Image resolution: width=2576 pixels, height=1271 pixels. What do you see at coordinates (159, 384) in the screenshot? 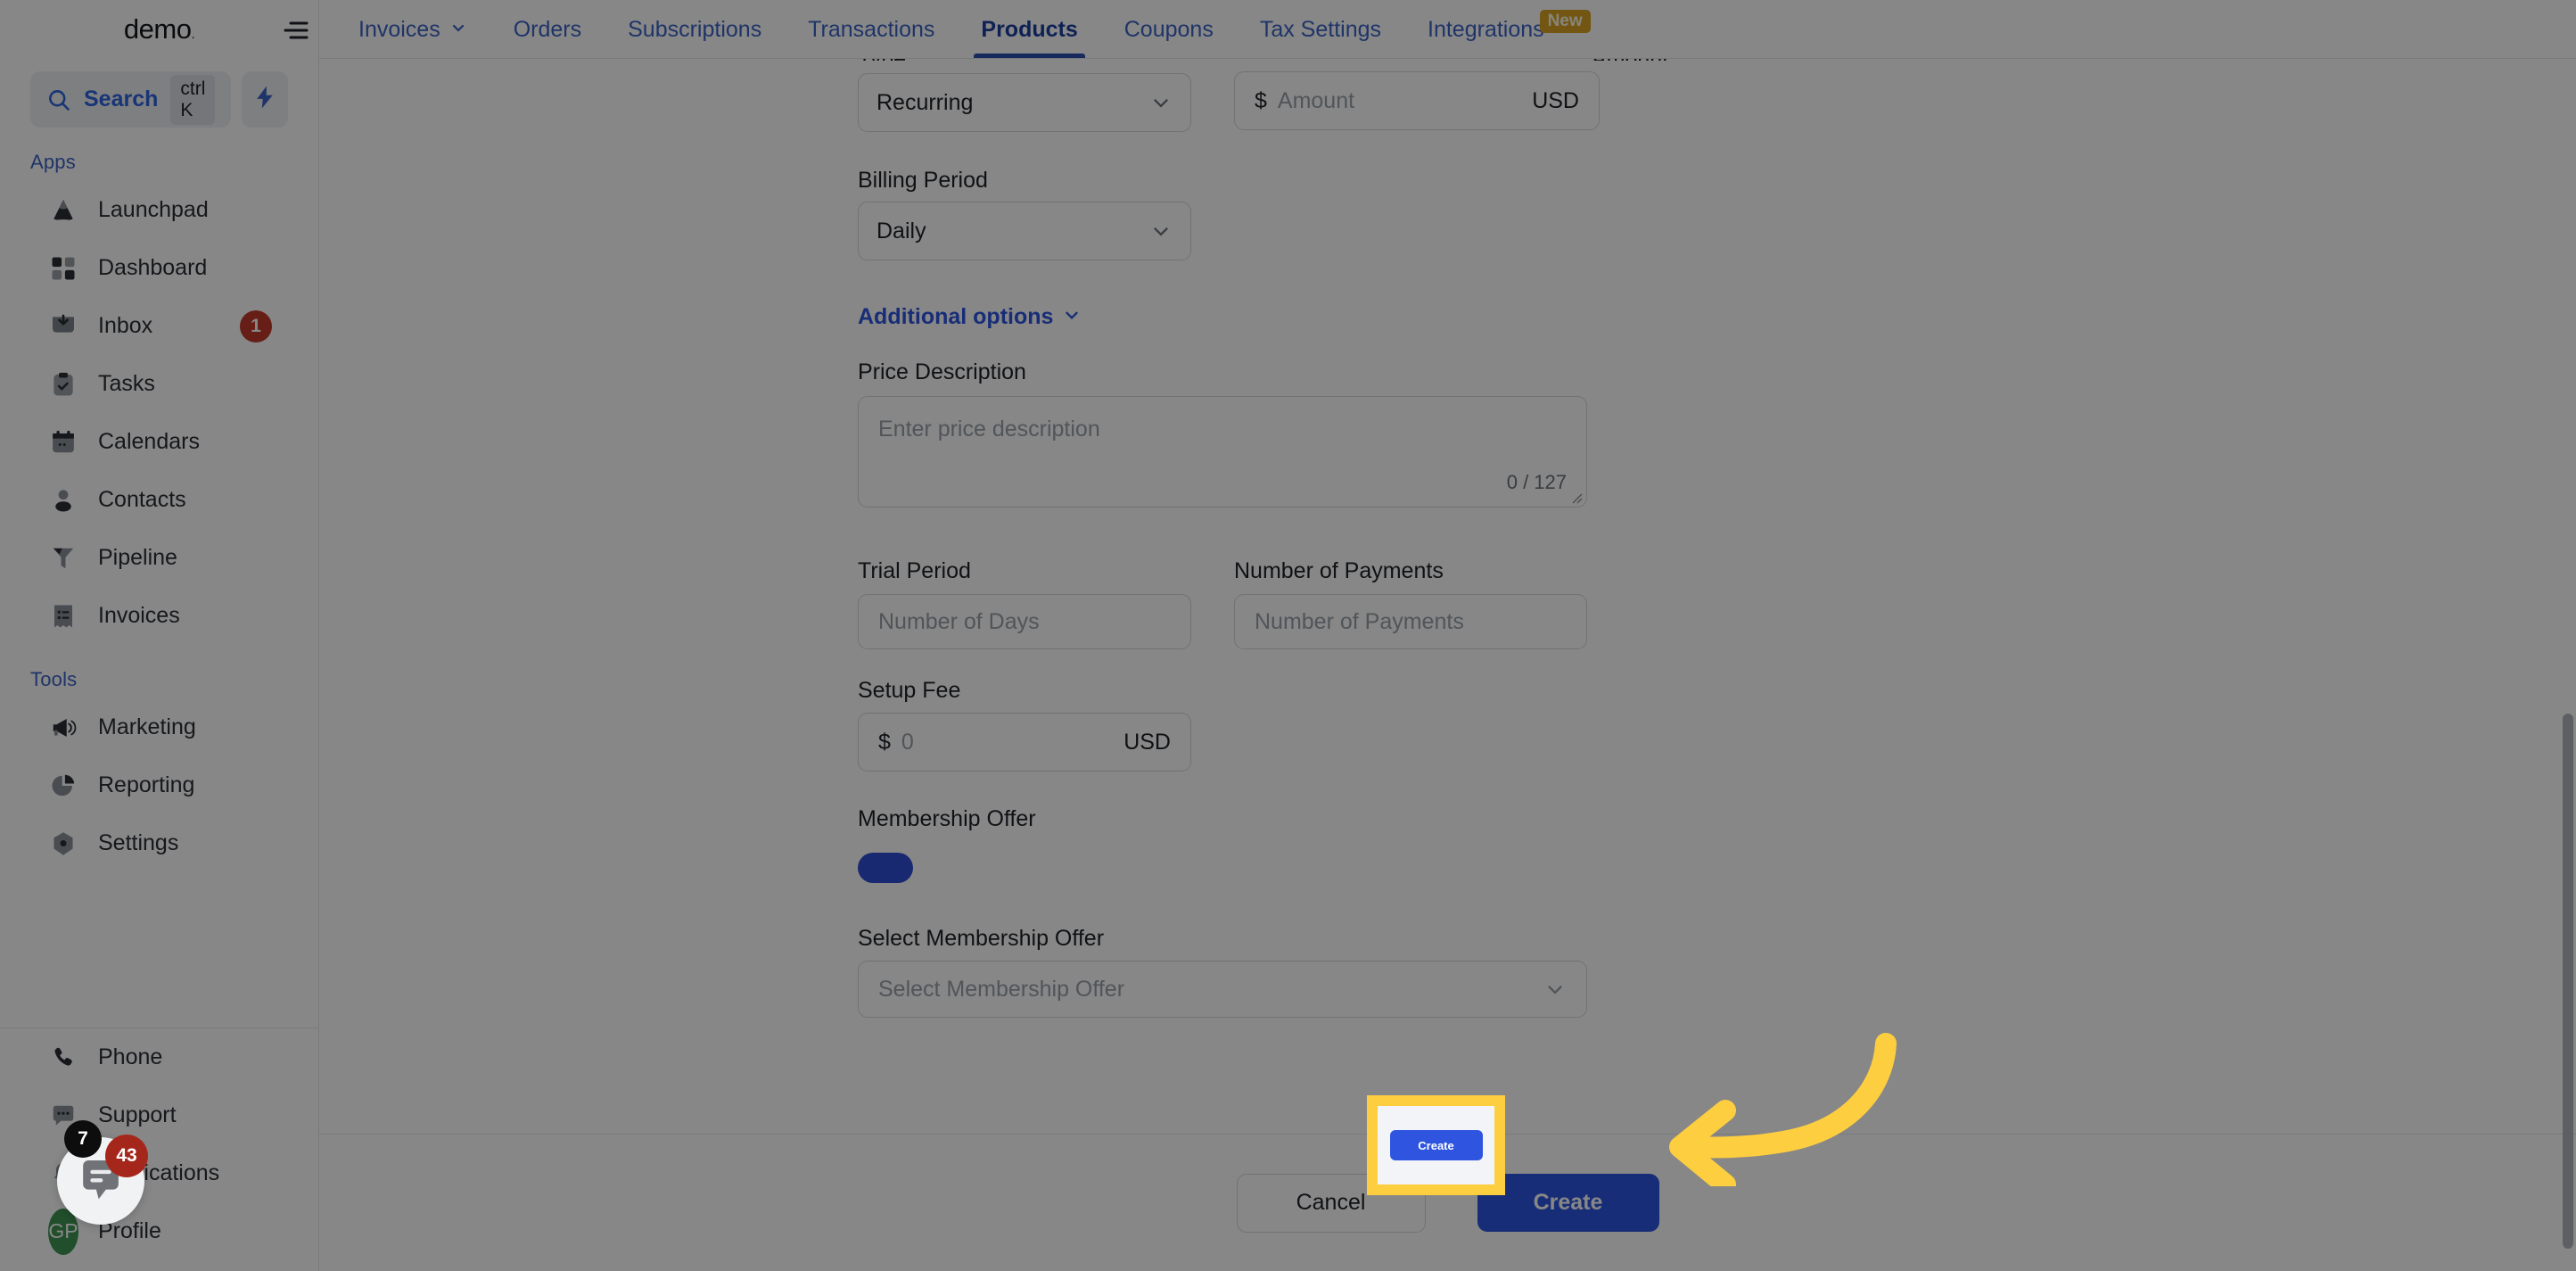
I see `sidebar-item-tasks: Tasks` at bounding box center [159, 384].